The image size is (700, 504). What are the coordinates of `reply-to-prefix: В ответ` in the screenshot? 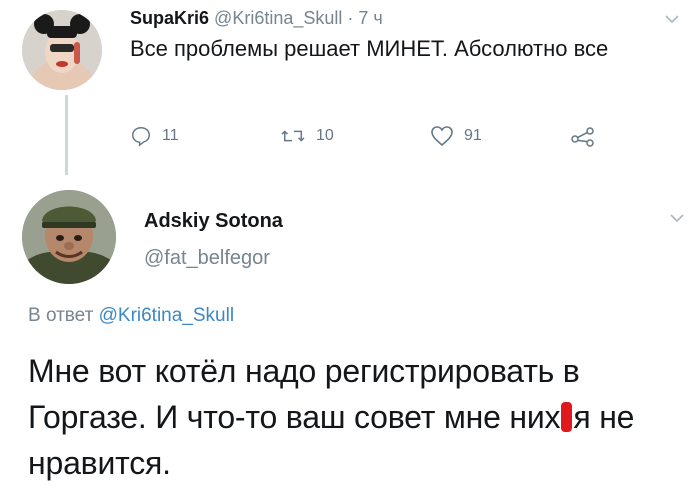 It's located at (61, 315).